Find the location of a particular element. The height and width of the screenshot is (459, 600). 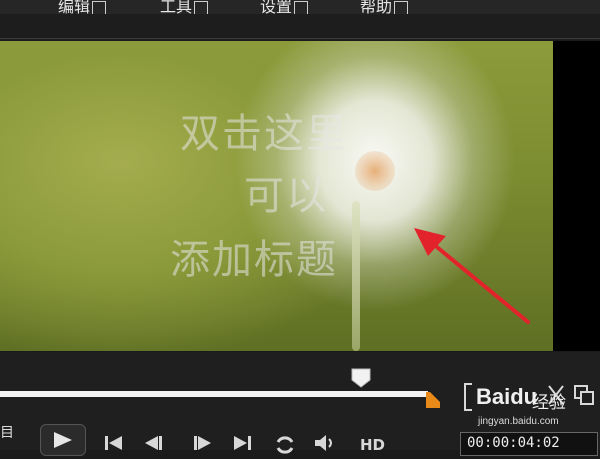

play-icon is located at coordinates (63, 440).